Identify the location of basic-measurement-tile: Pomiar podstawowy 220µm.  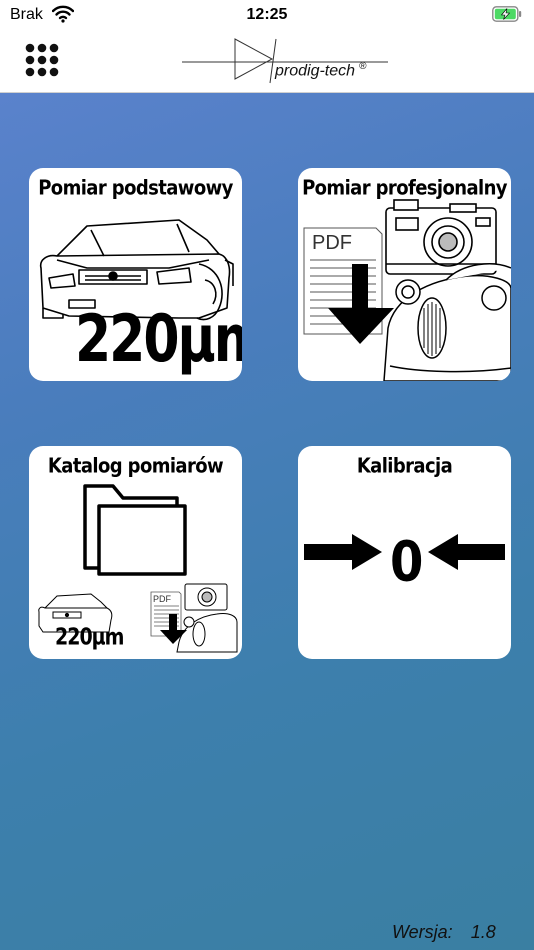
(135, 274).